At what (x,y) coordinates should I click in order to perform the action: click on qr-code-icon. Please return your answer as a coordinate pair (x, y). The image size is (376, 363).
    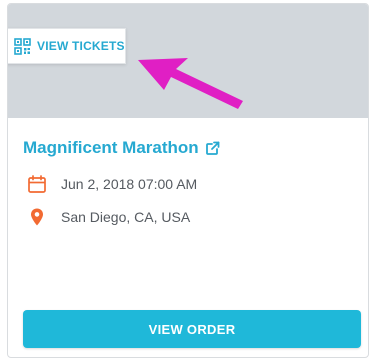
    Looking at the image, I should click on (22, 46).